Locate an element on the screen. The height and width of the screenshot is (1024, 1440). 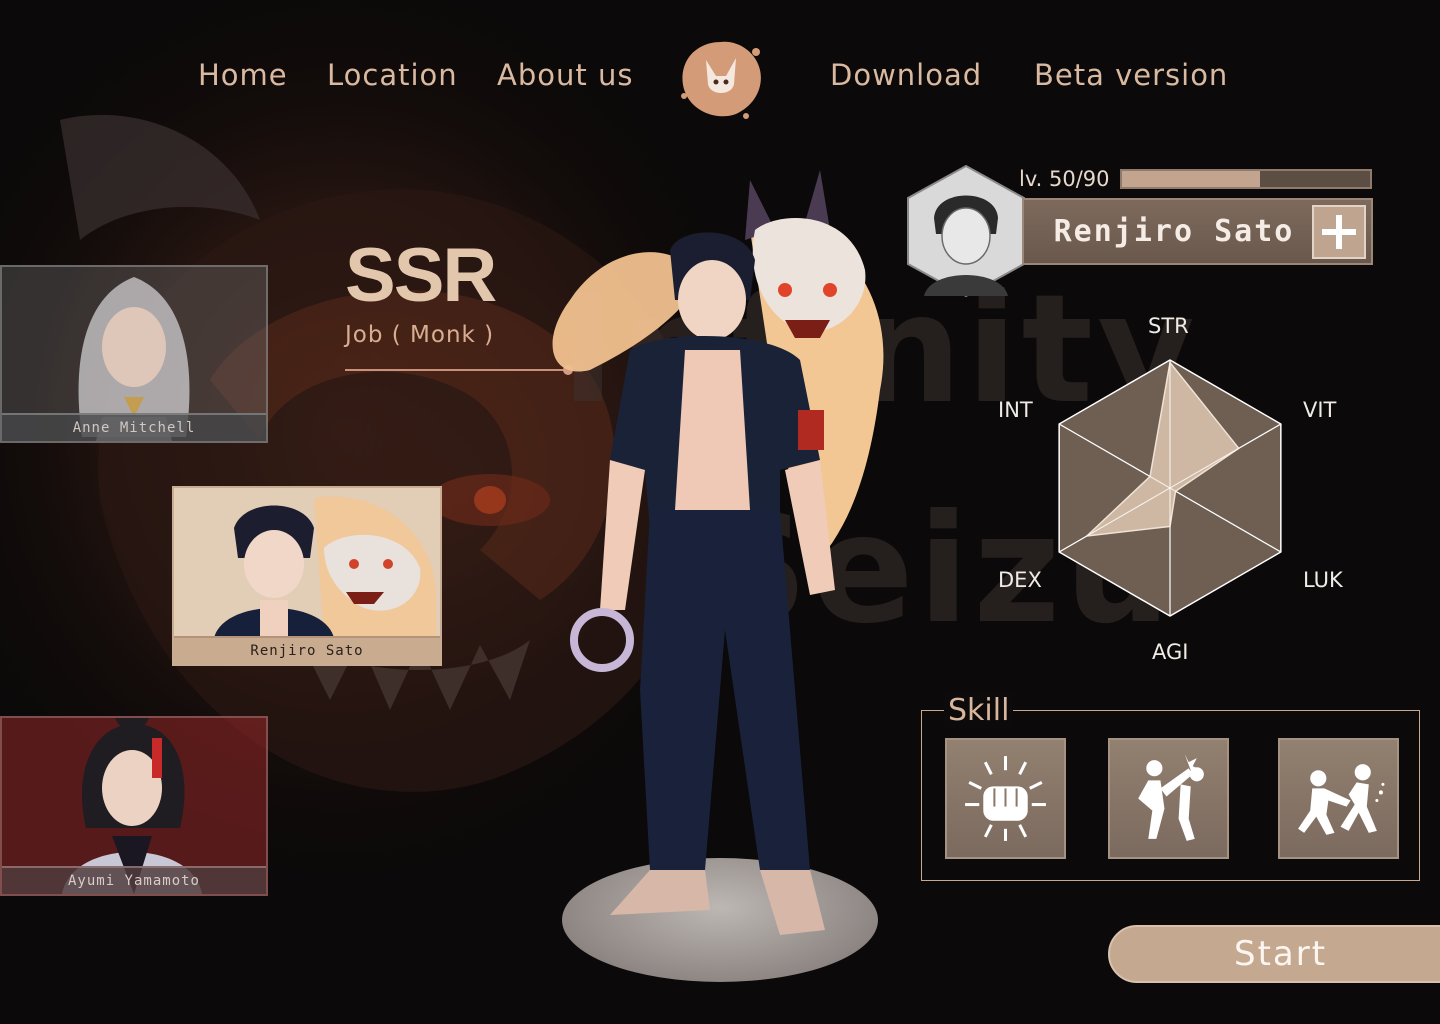
stat-label-dex: DEX is located at coordinates (1020, 580).